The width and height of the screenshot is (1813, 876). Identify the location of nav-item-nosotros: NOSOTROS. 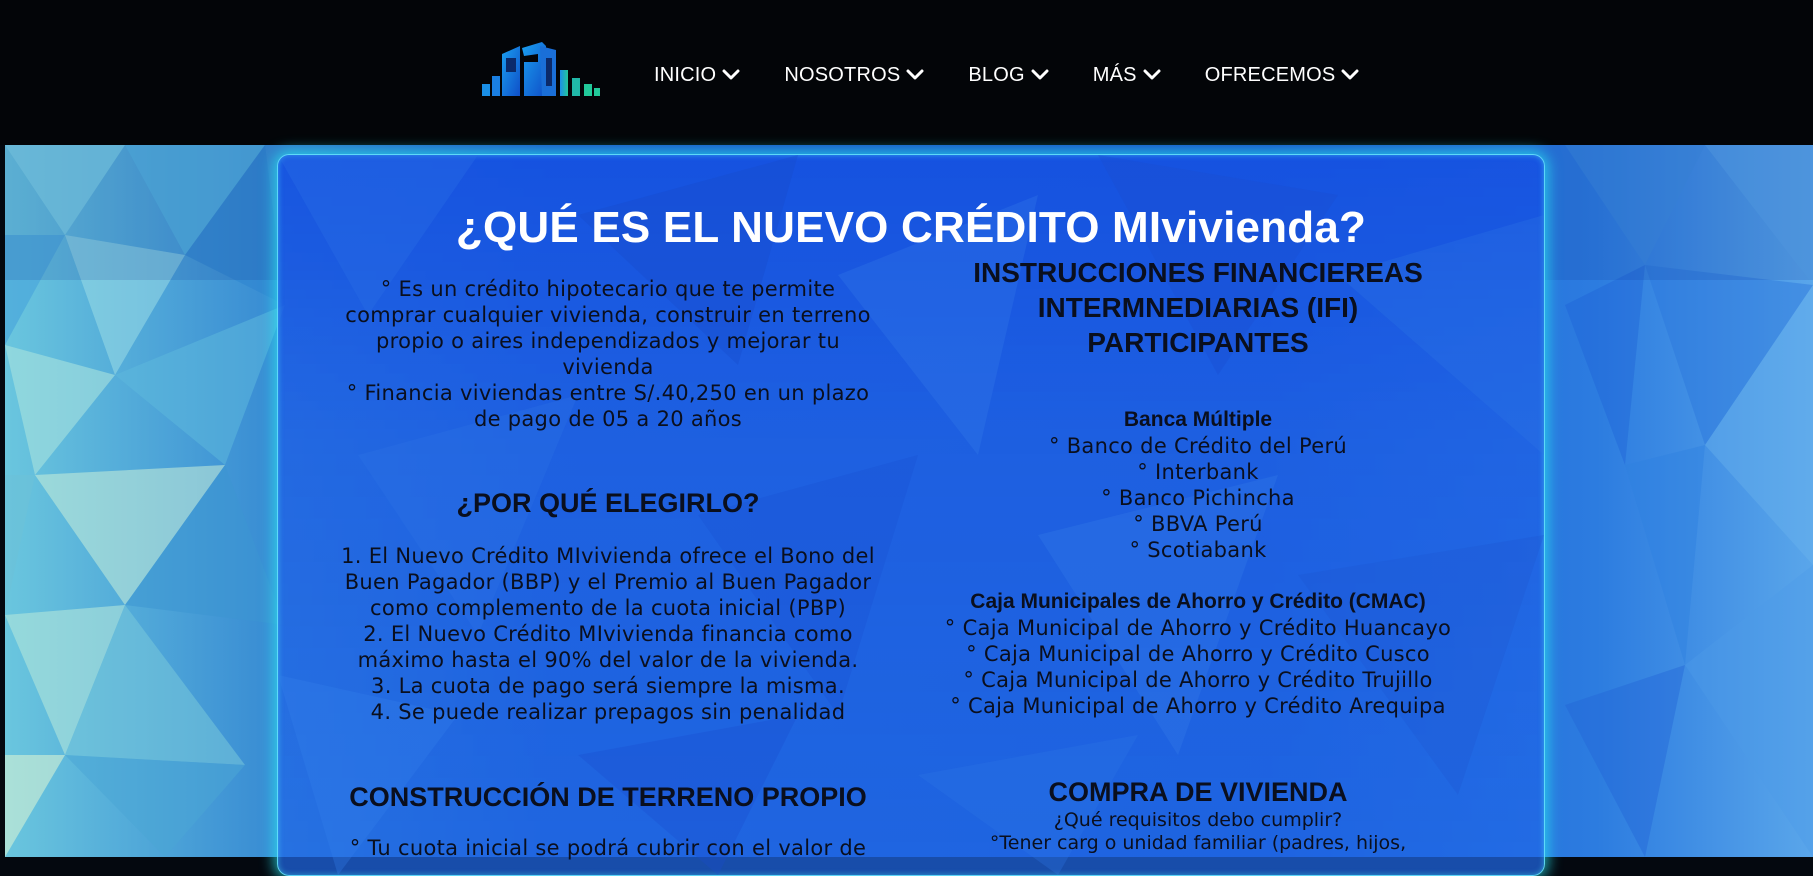
(854, 75).